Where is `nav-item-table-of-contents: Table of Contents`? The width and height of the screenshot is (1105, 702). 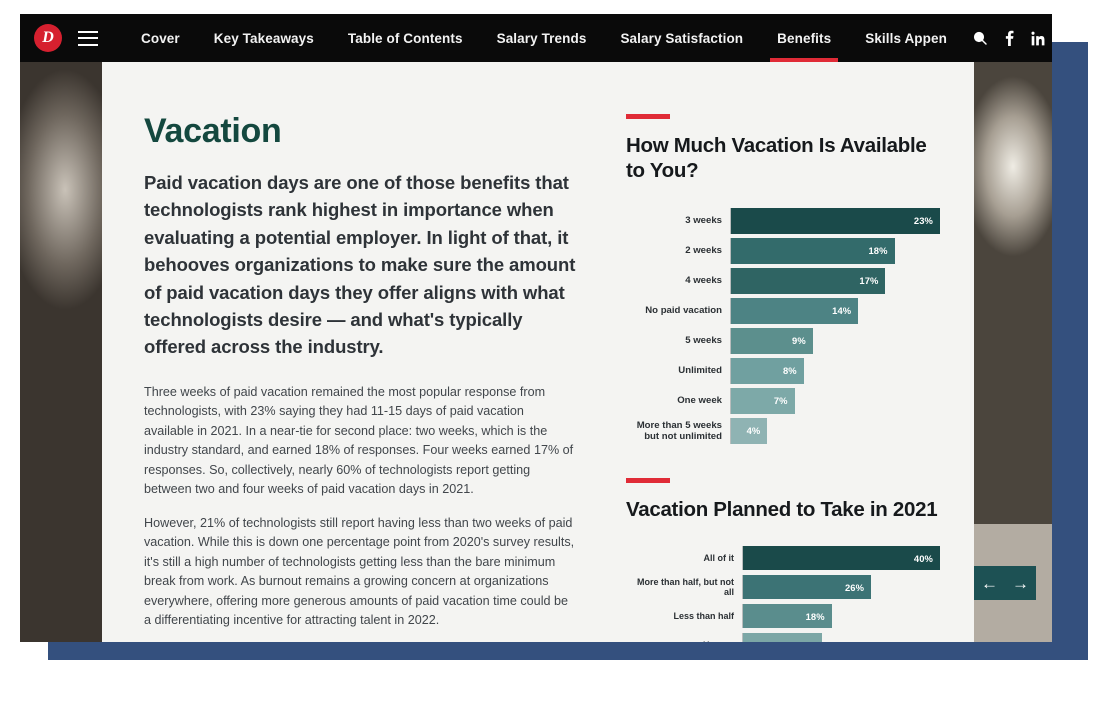 nav-item-table-of-contents: Table of Contents is located at coordinates (405, 38).